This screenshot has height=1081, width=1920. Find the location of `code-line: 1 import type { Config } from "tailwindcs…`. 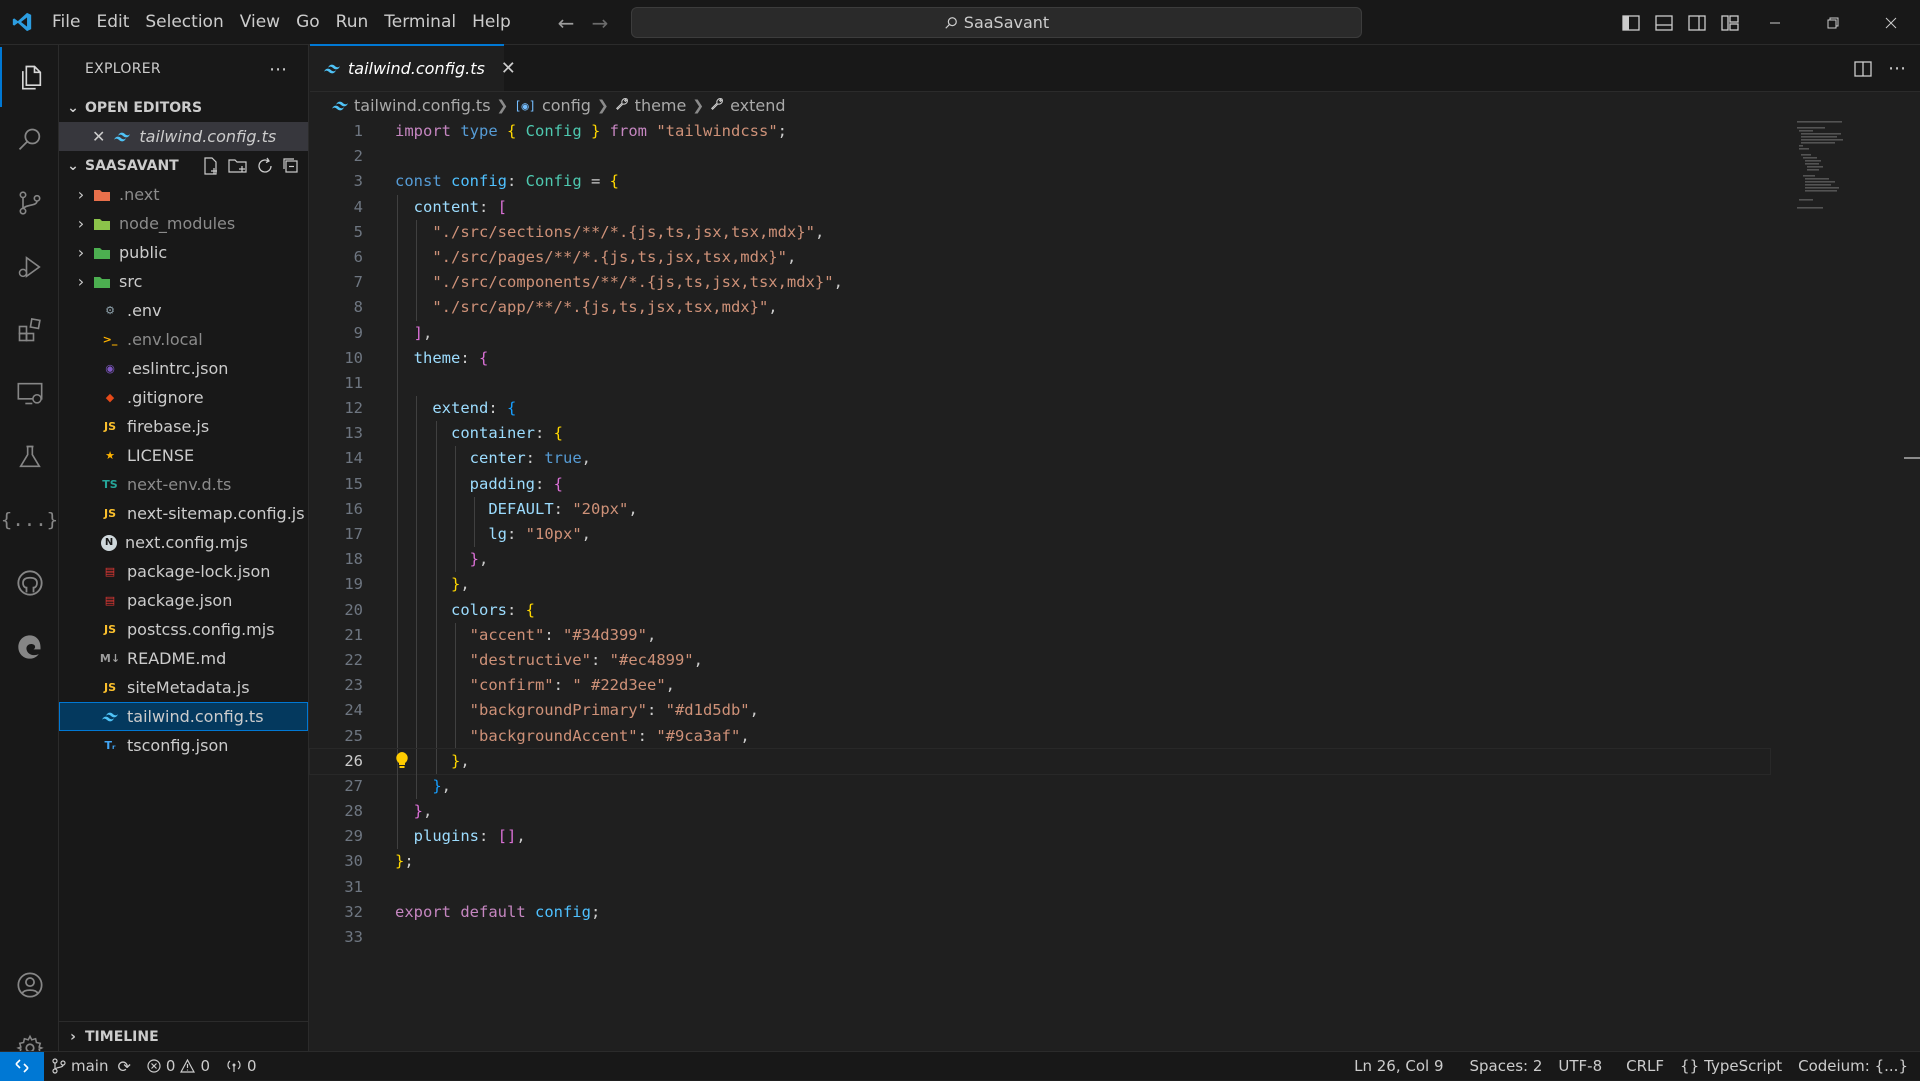

code-line: 1 import type { Config } from "tailwindcs… is located at coordinates (1040, 131).